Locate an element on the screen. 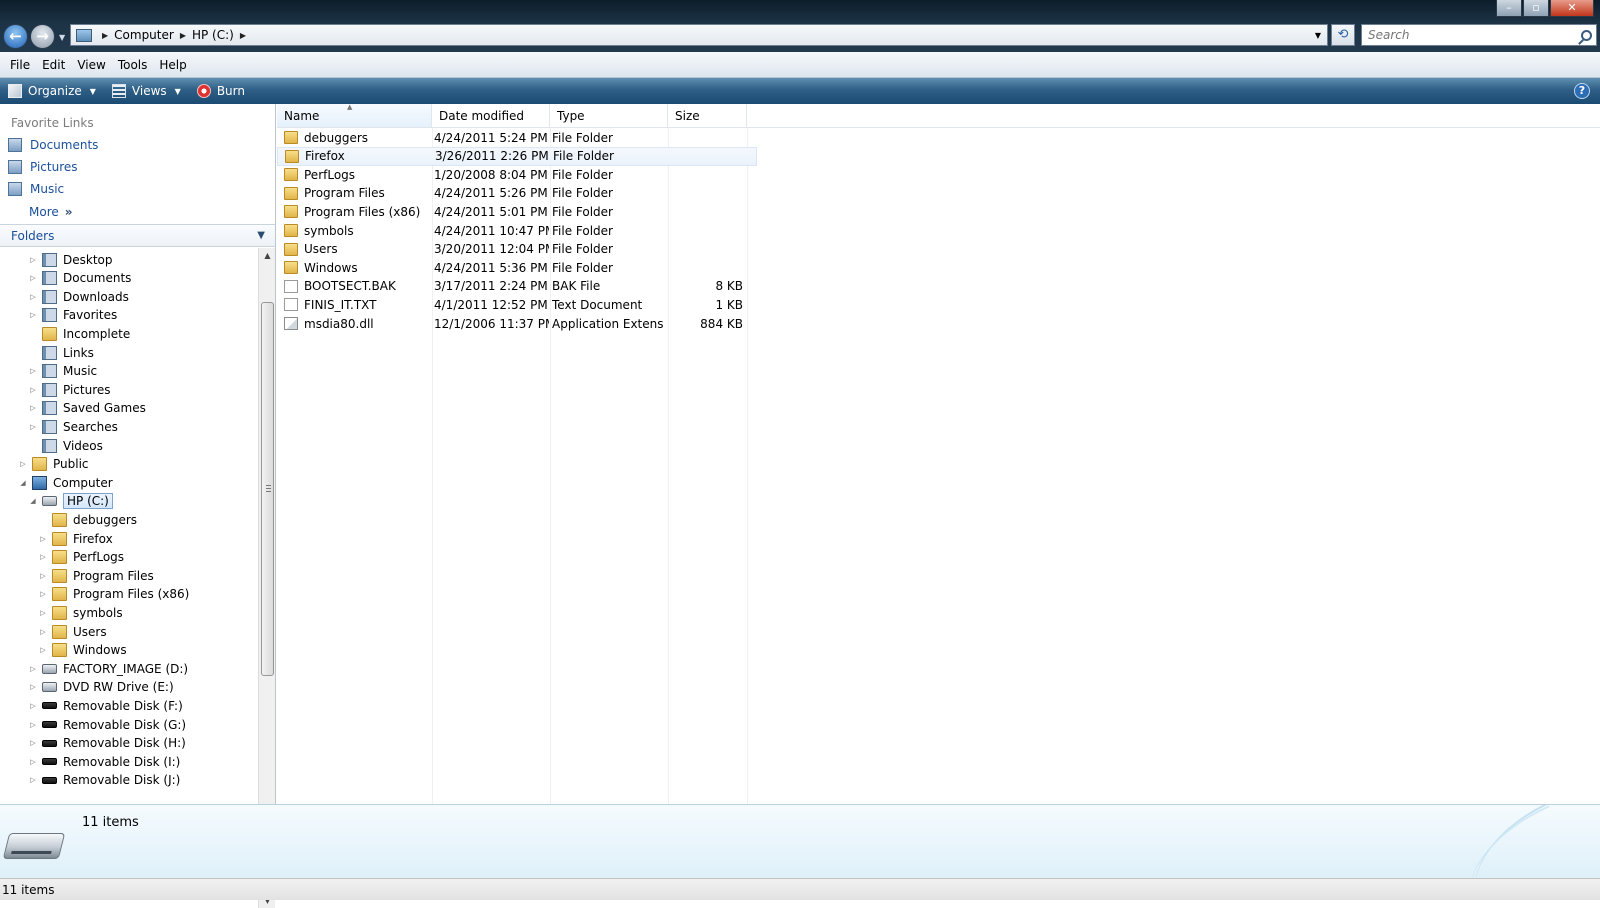  scroll-thumb is located at coordinates (267, 489).